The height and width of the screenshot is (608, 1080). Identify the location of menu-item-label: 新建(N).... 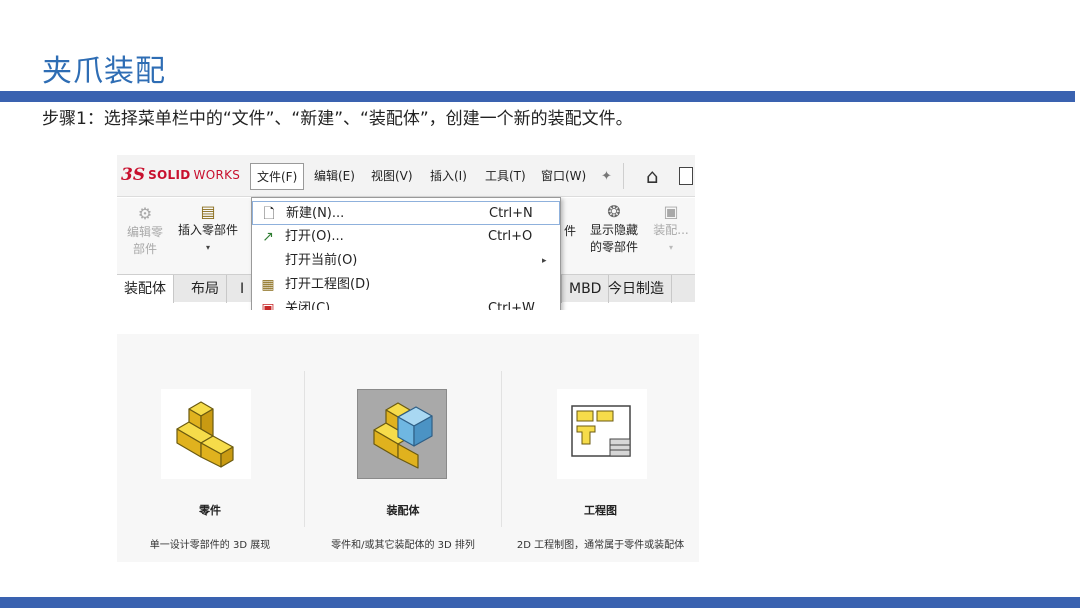
(315, 213).